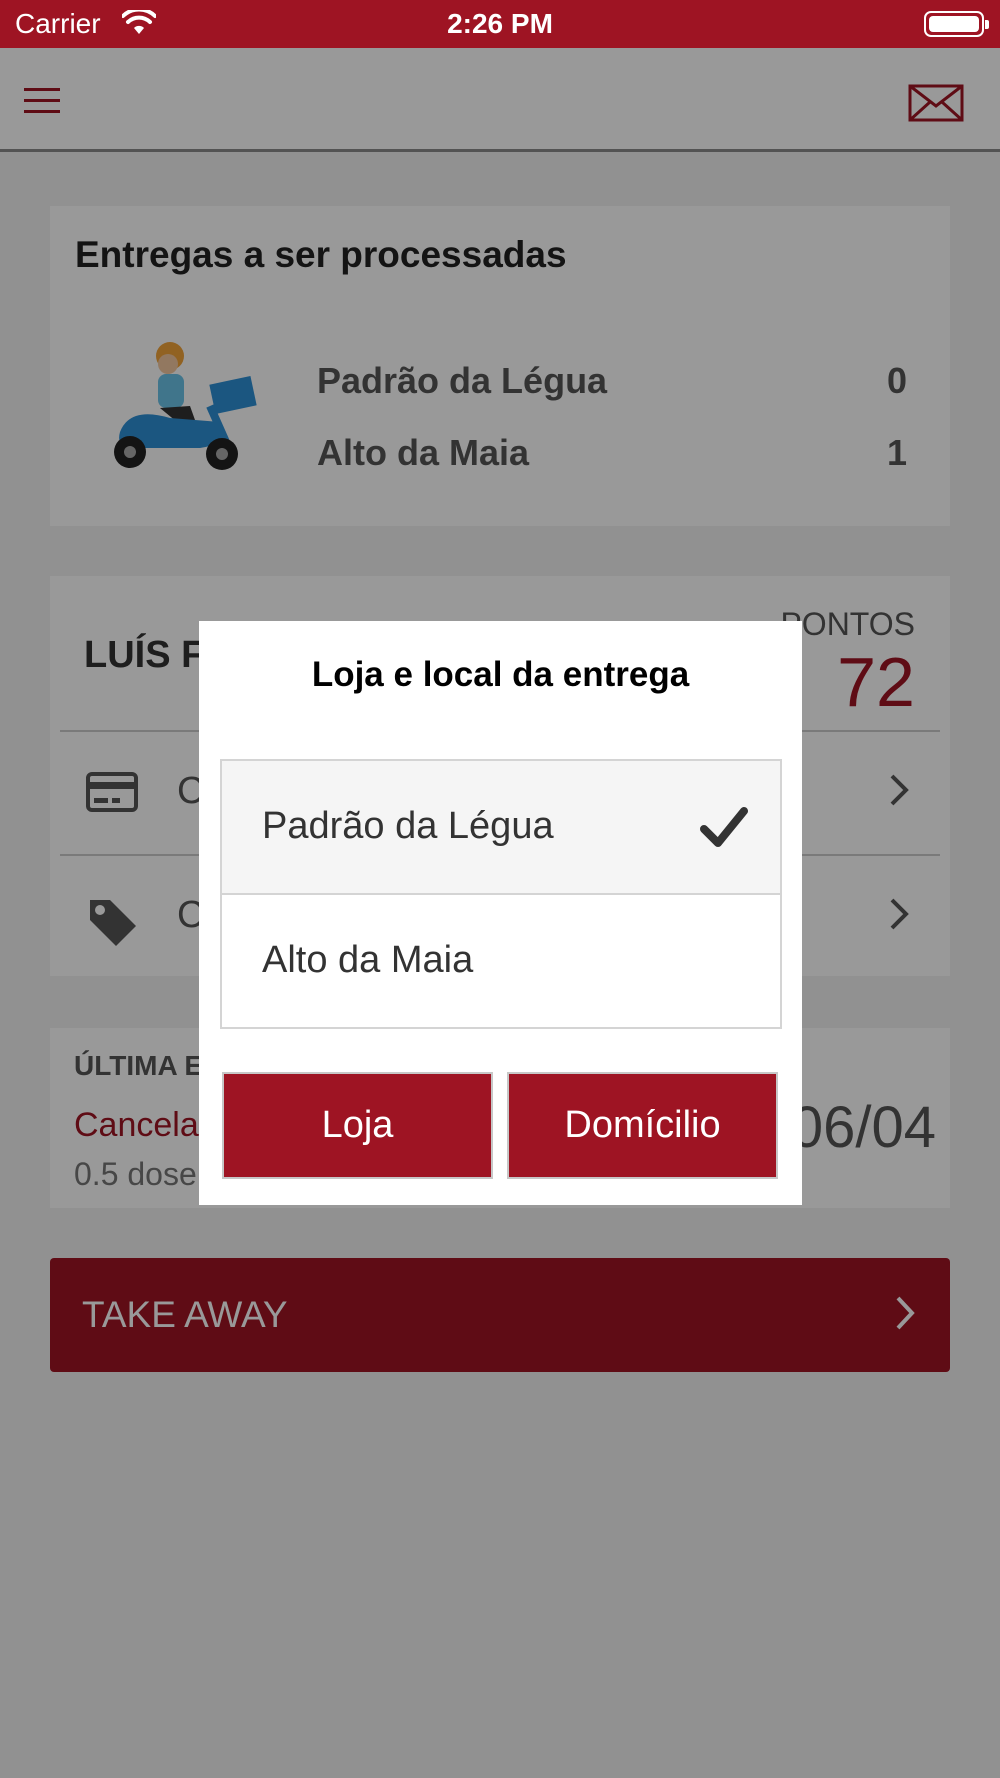  Describe the element at coordinates (357, 1125) in the screenshot. I see `loja-button: Loja` at that location.